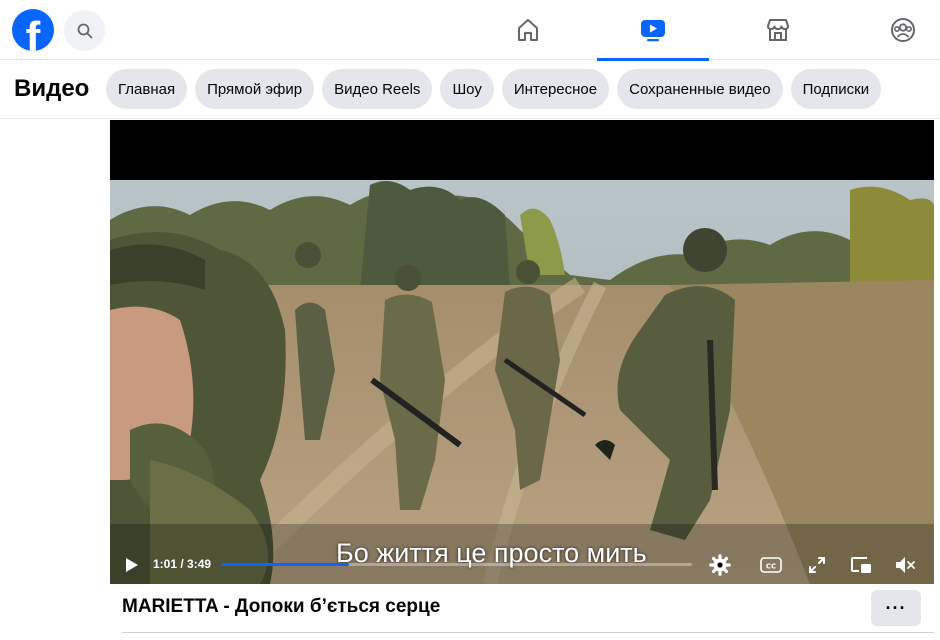  I want to click on captions-icon: CC, so click(771, 565).